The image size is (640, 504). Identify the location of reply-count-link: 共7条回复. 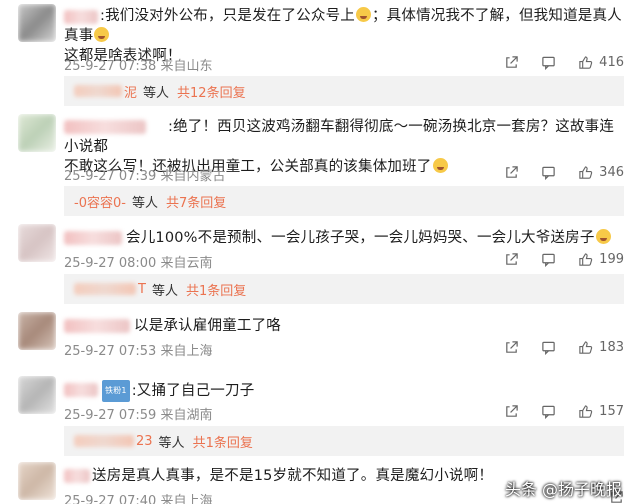
(196, 201).